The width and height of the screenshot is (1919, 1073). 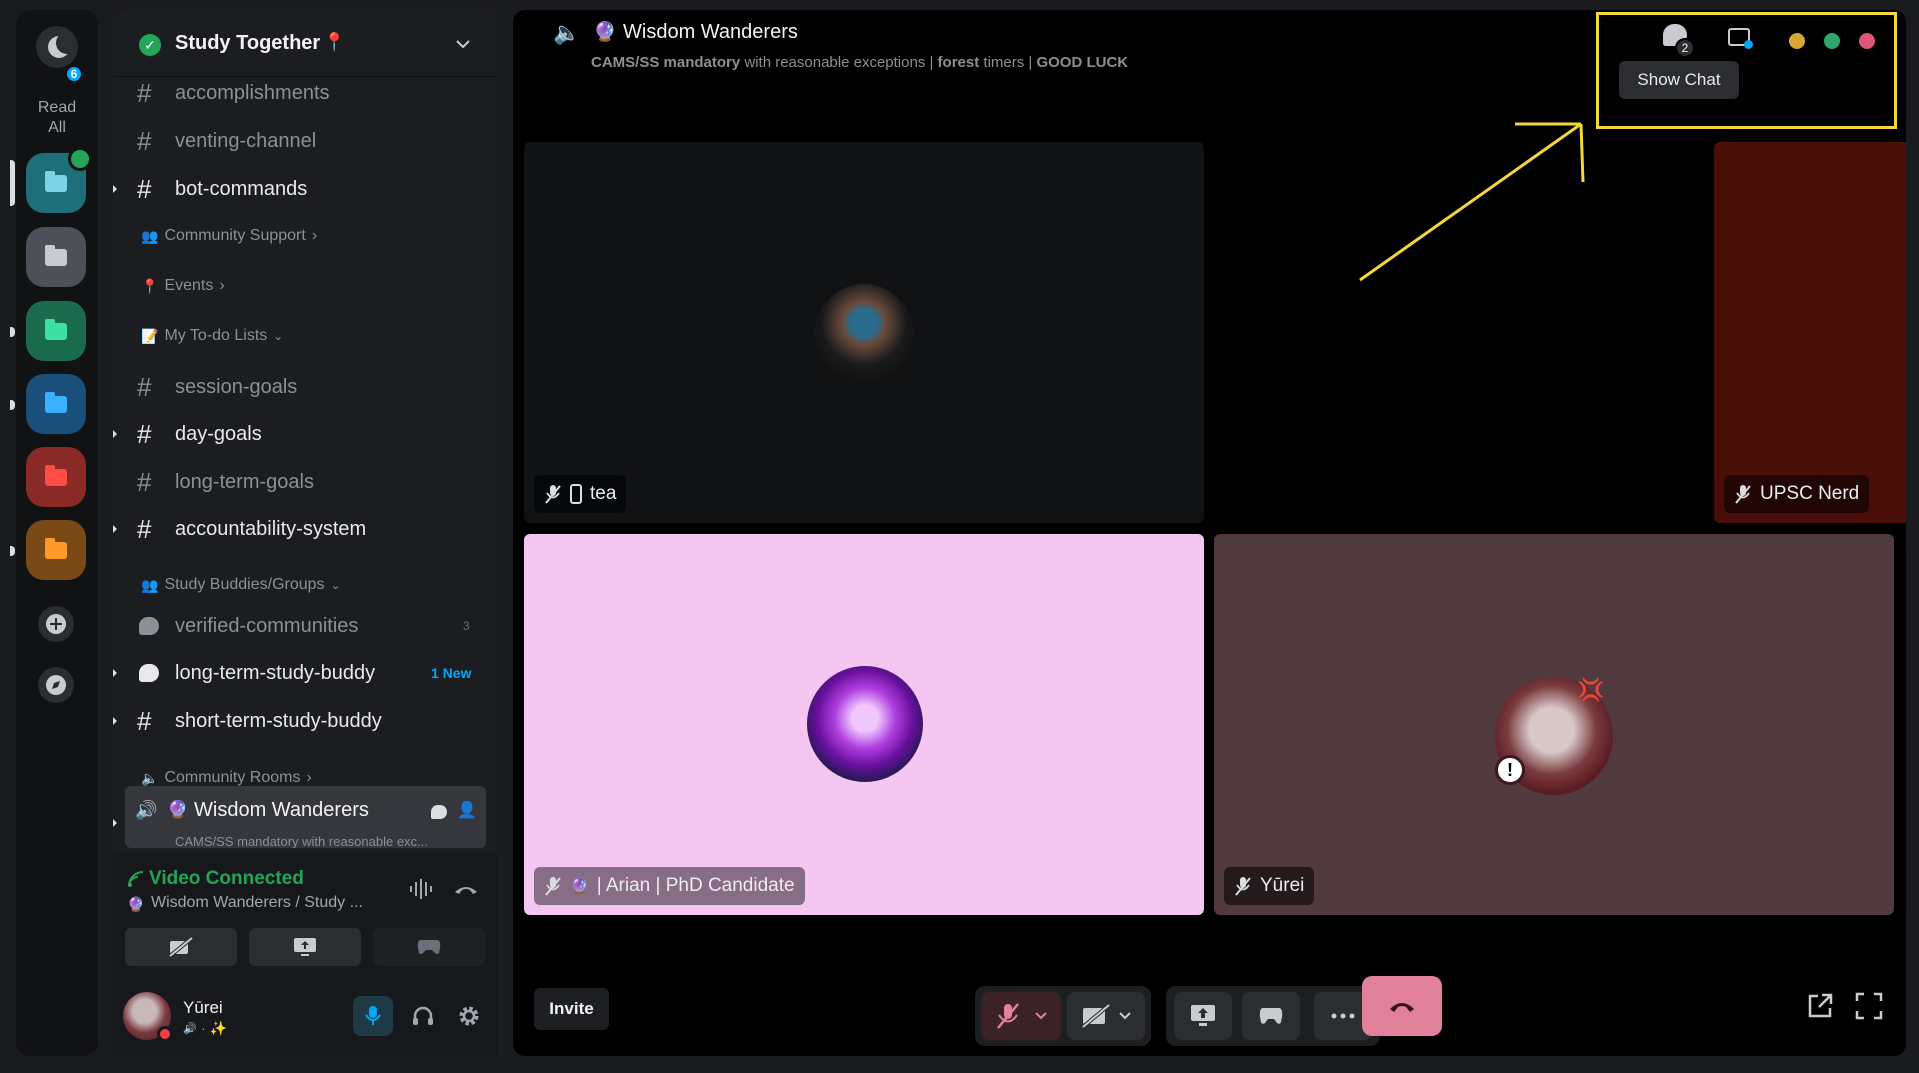 I want to click on read-all-label: Read All, so click(x=57, y=117).